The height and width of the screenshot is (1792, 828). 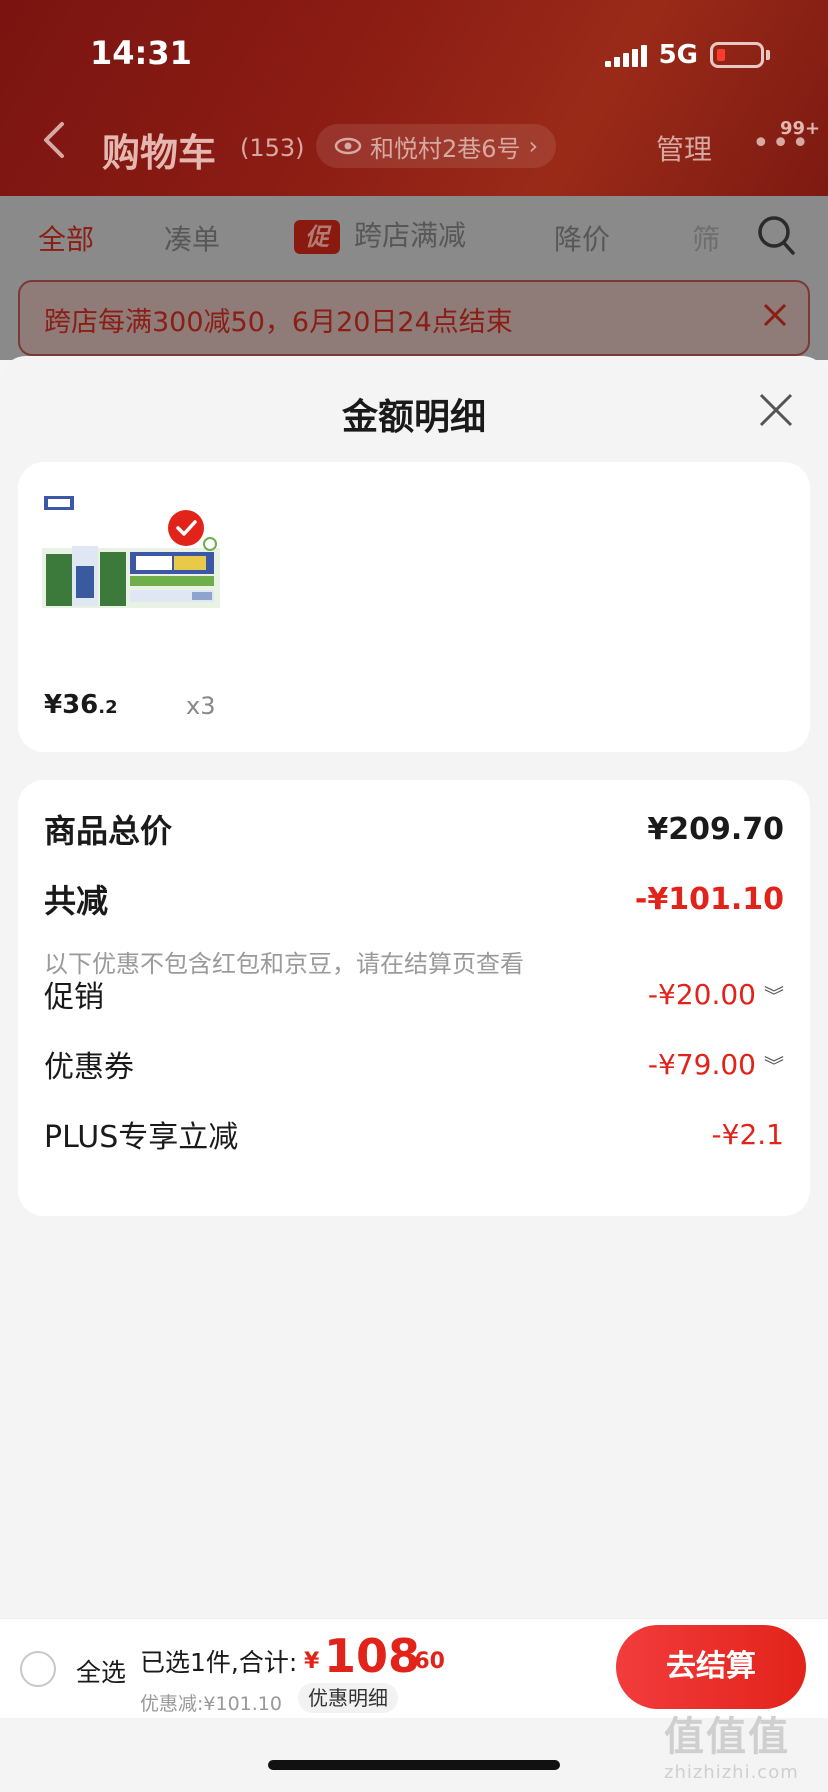 I want to click on watermark-logo: 值值值, so click(x=727, y=1737).